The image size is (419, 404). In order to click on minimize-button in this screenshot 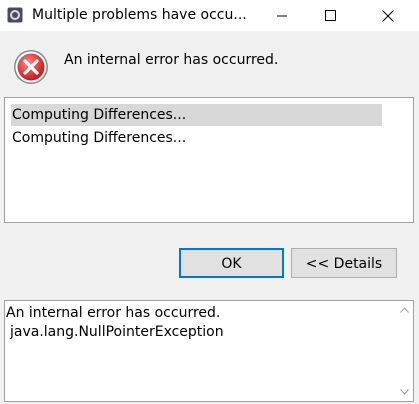, I will do `click(282, 15)`.